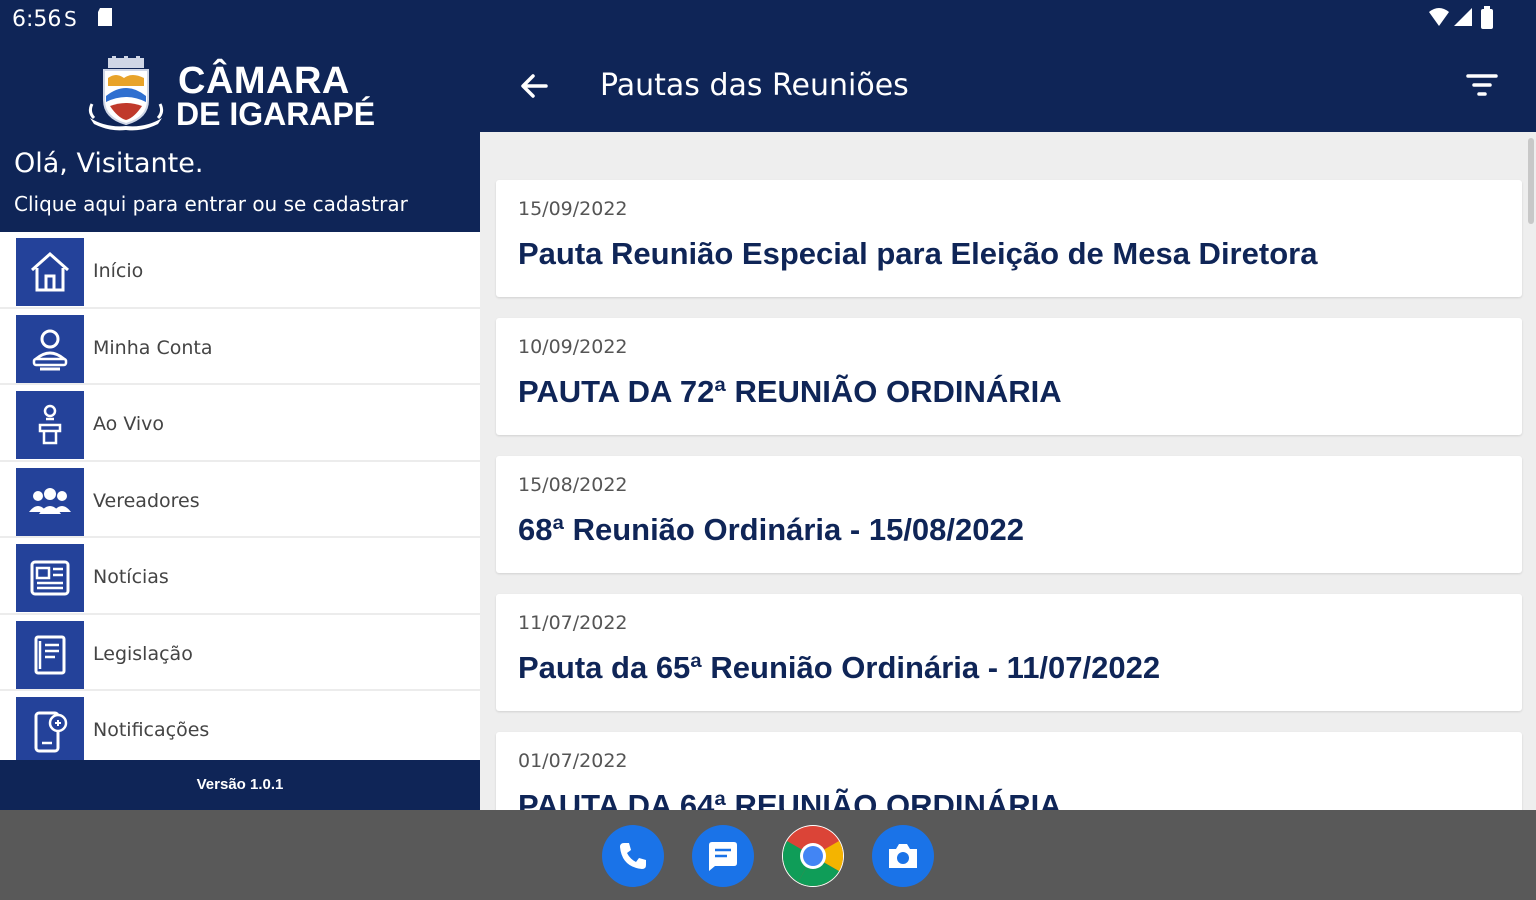 The height and width of the screenshot is (900, 1536). What do you see at coordinates (573, 485) in the screenshot?
I see `card-date: 15/08/2022` at bounding box center [573, 485].